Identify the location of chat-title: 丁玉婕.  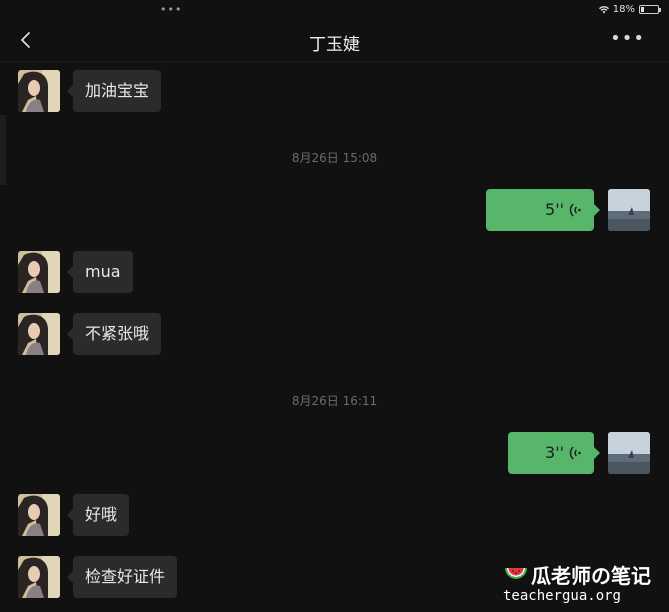
(334, 45).